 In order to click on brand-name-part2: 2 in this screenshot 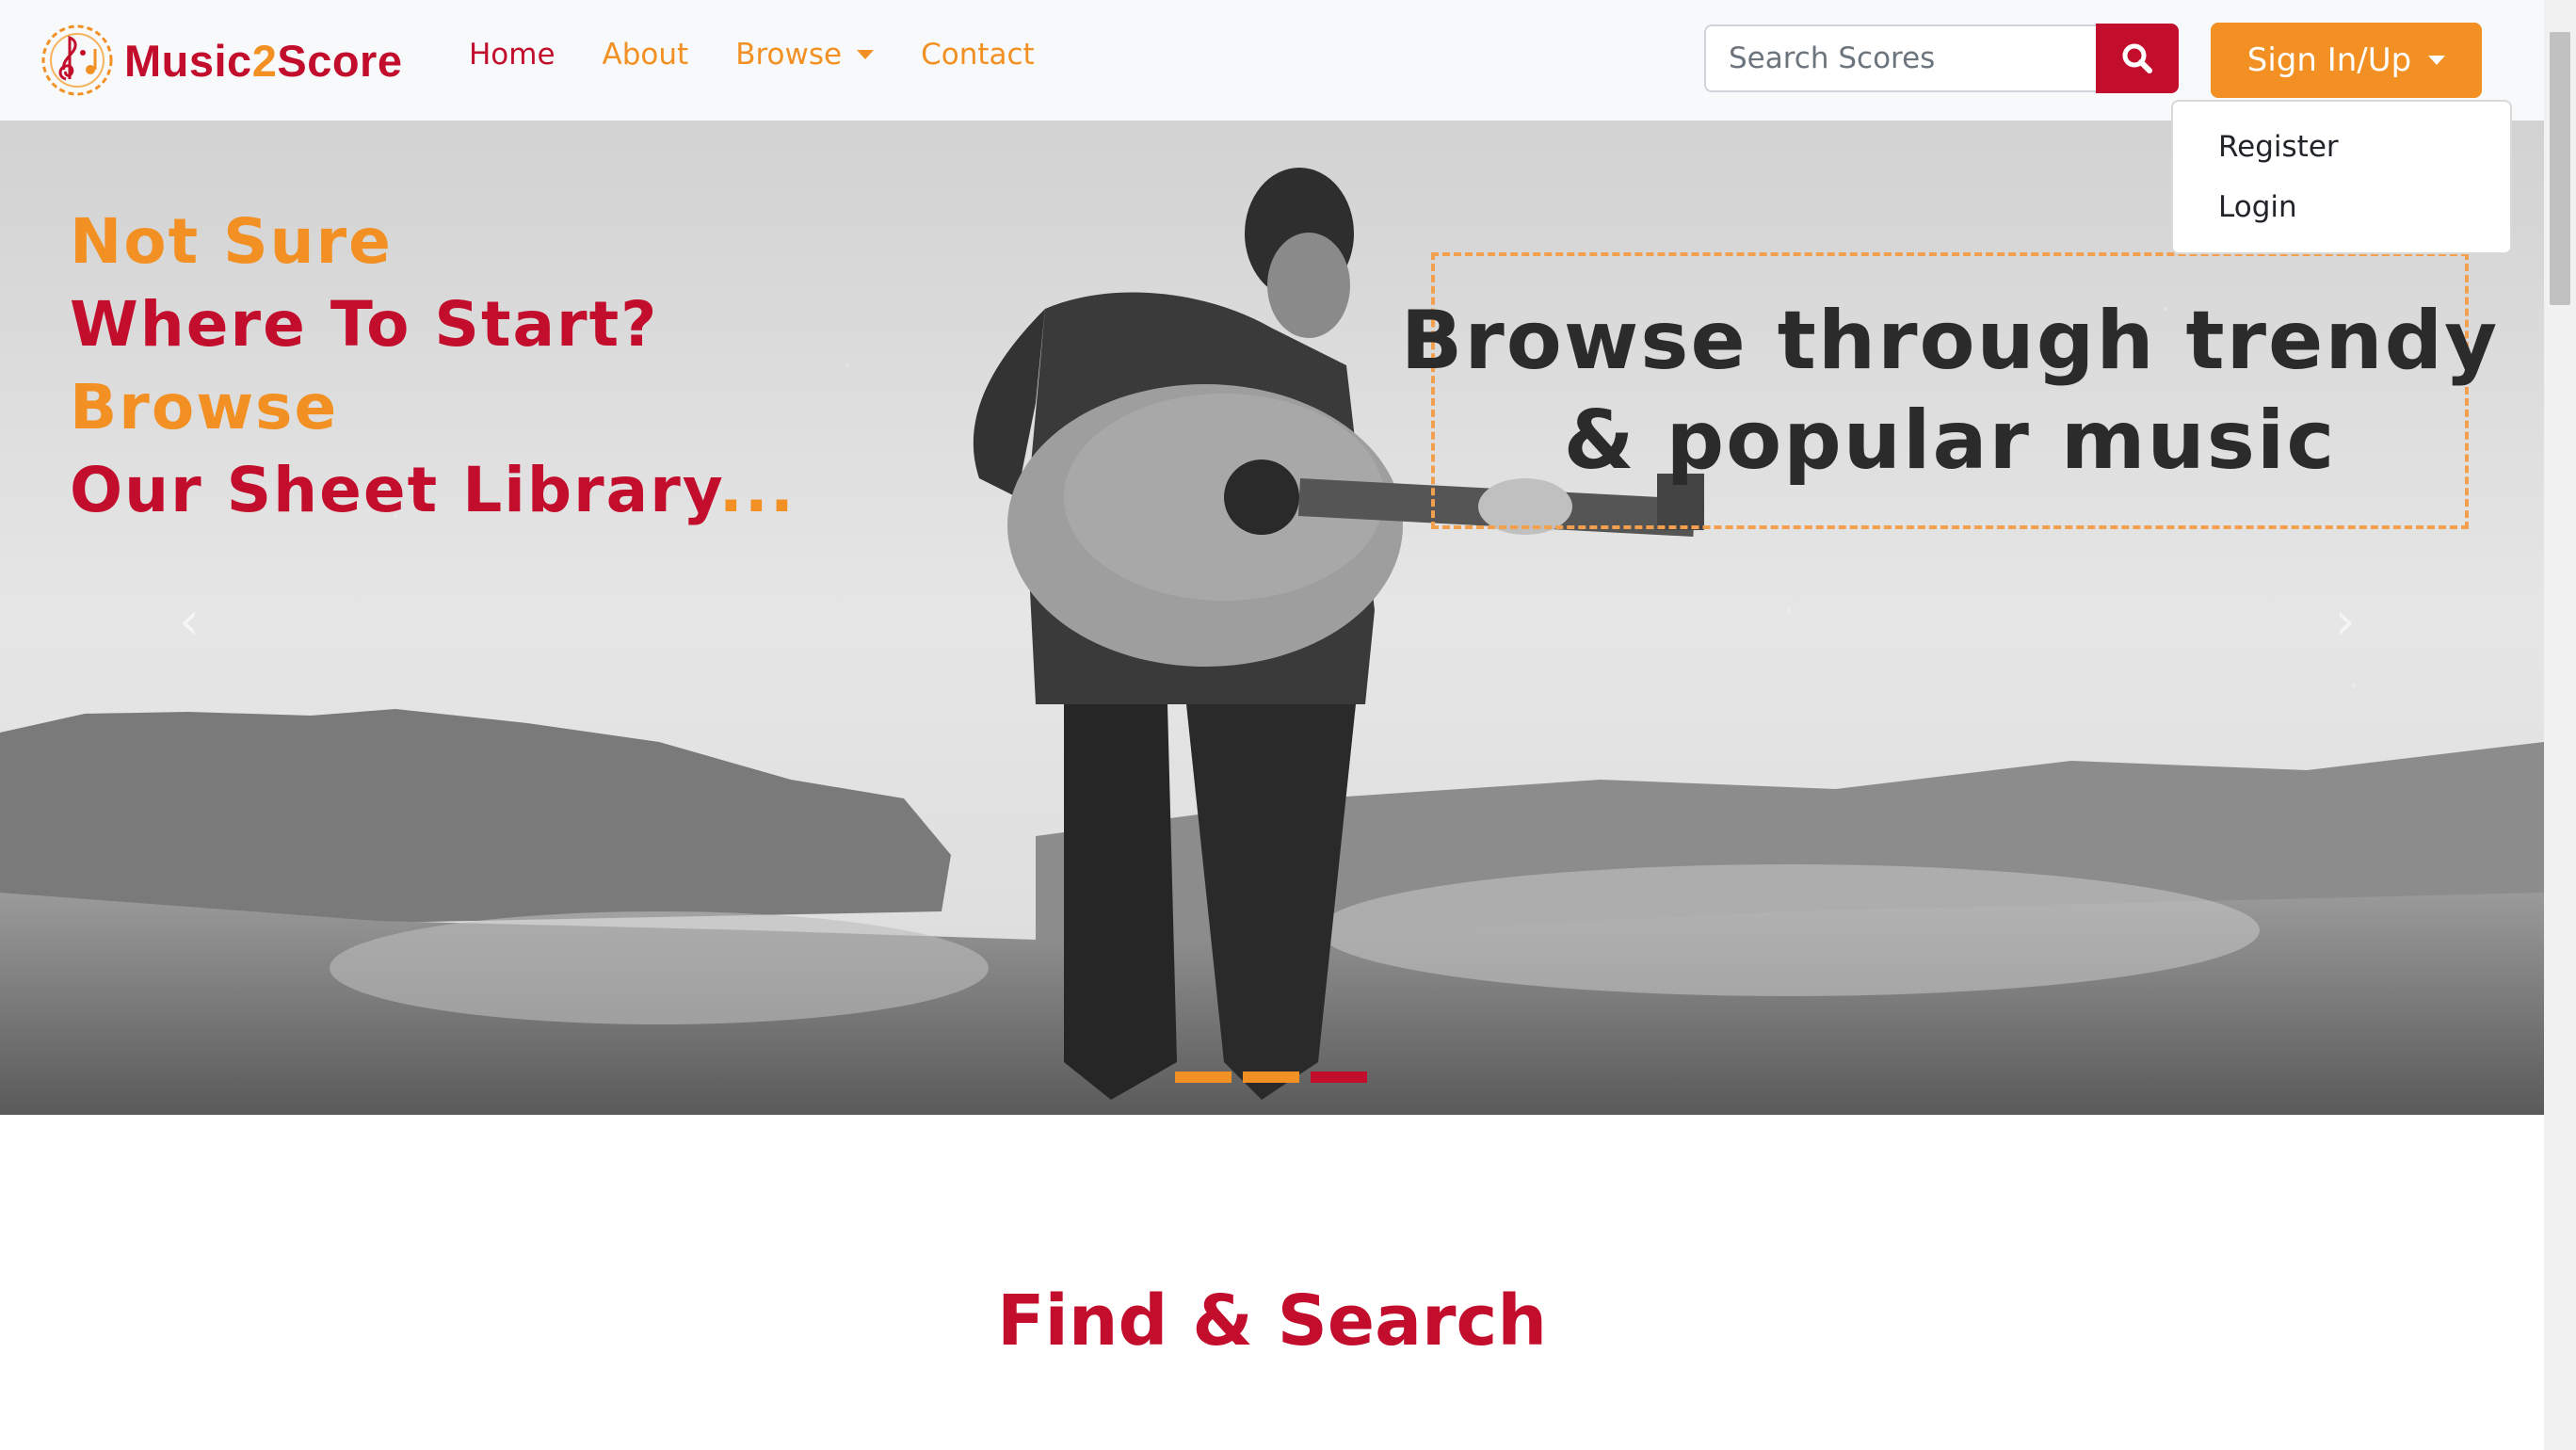, I will do `click(264, 60)`.